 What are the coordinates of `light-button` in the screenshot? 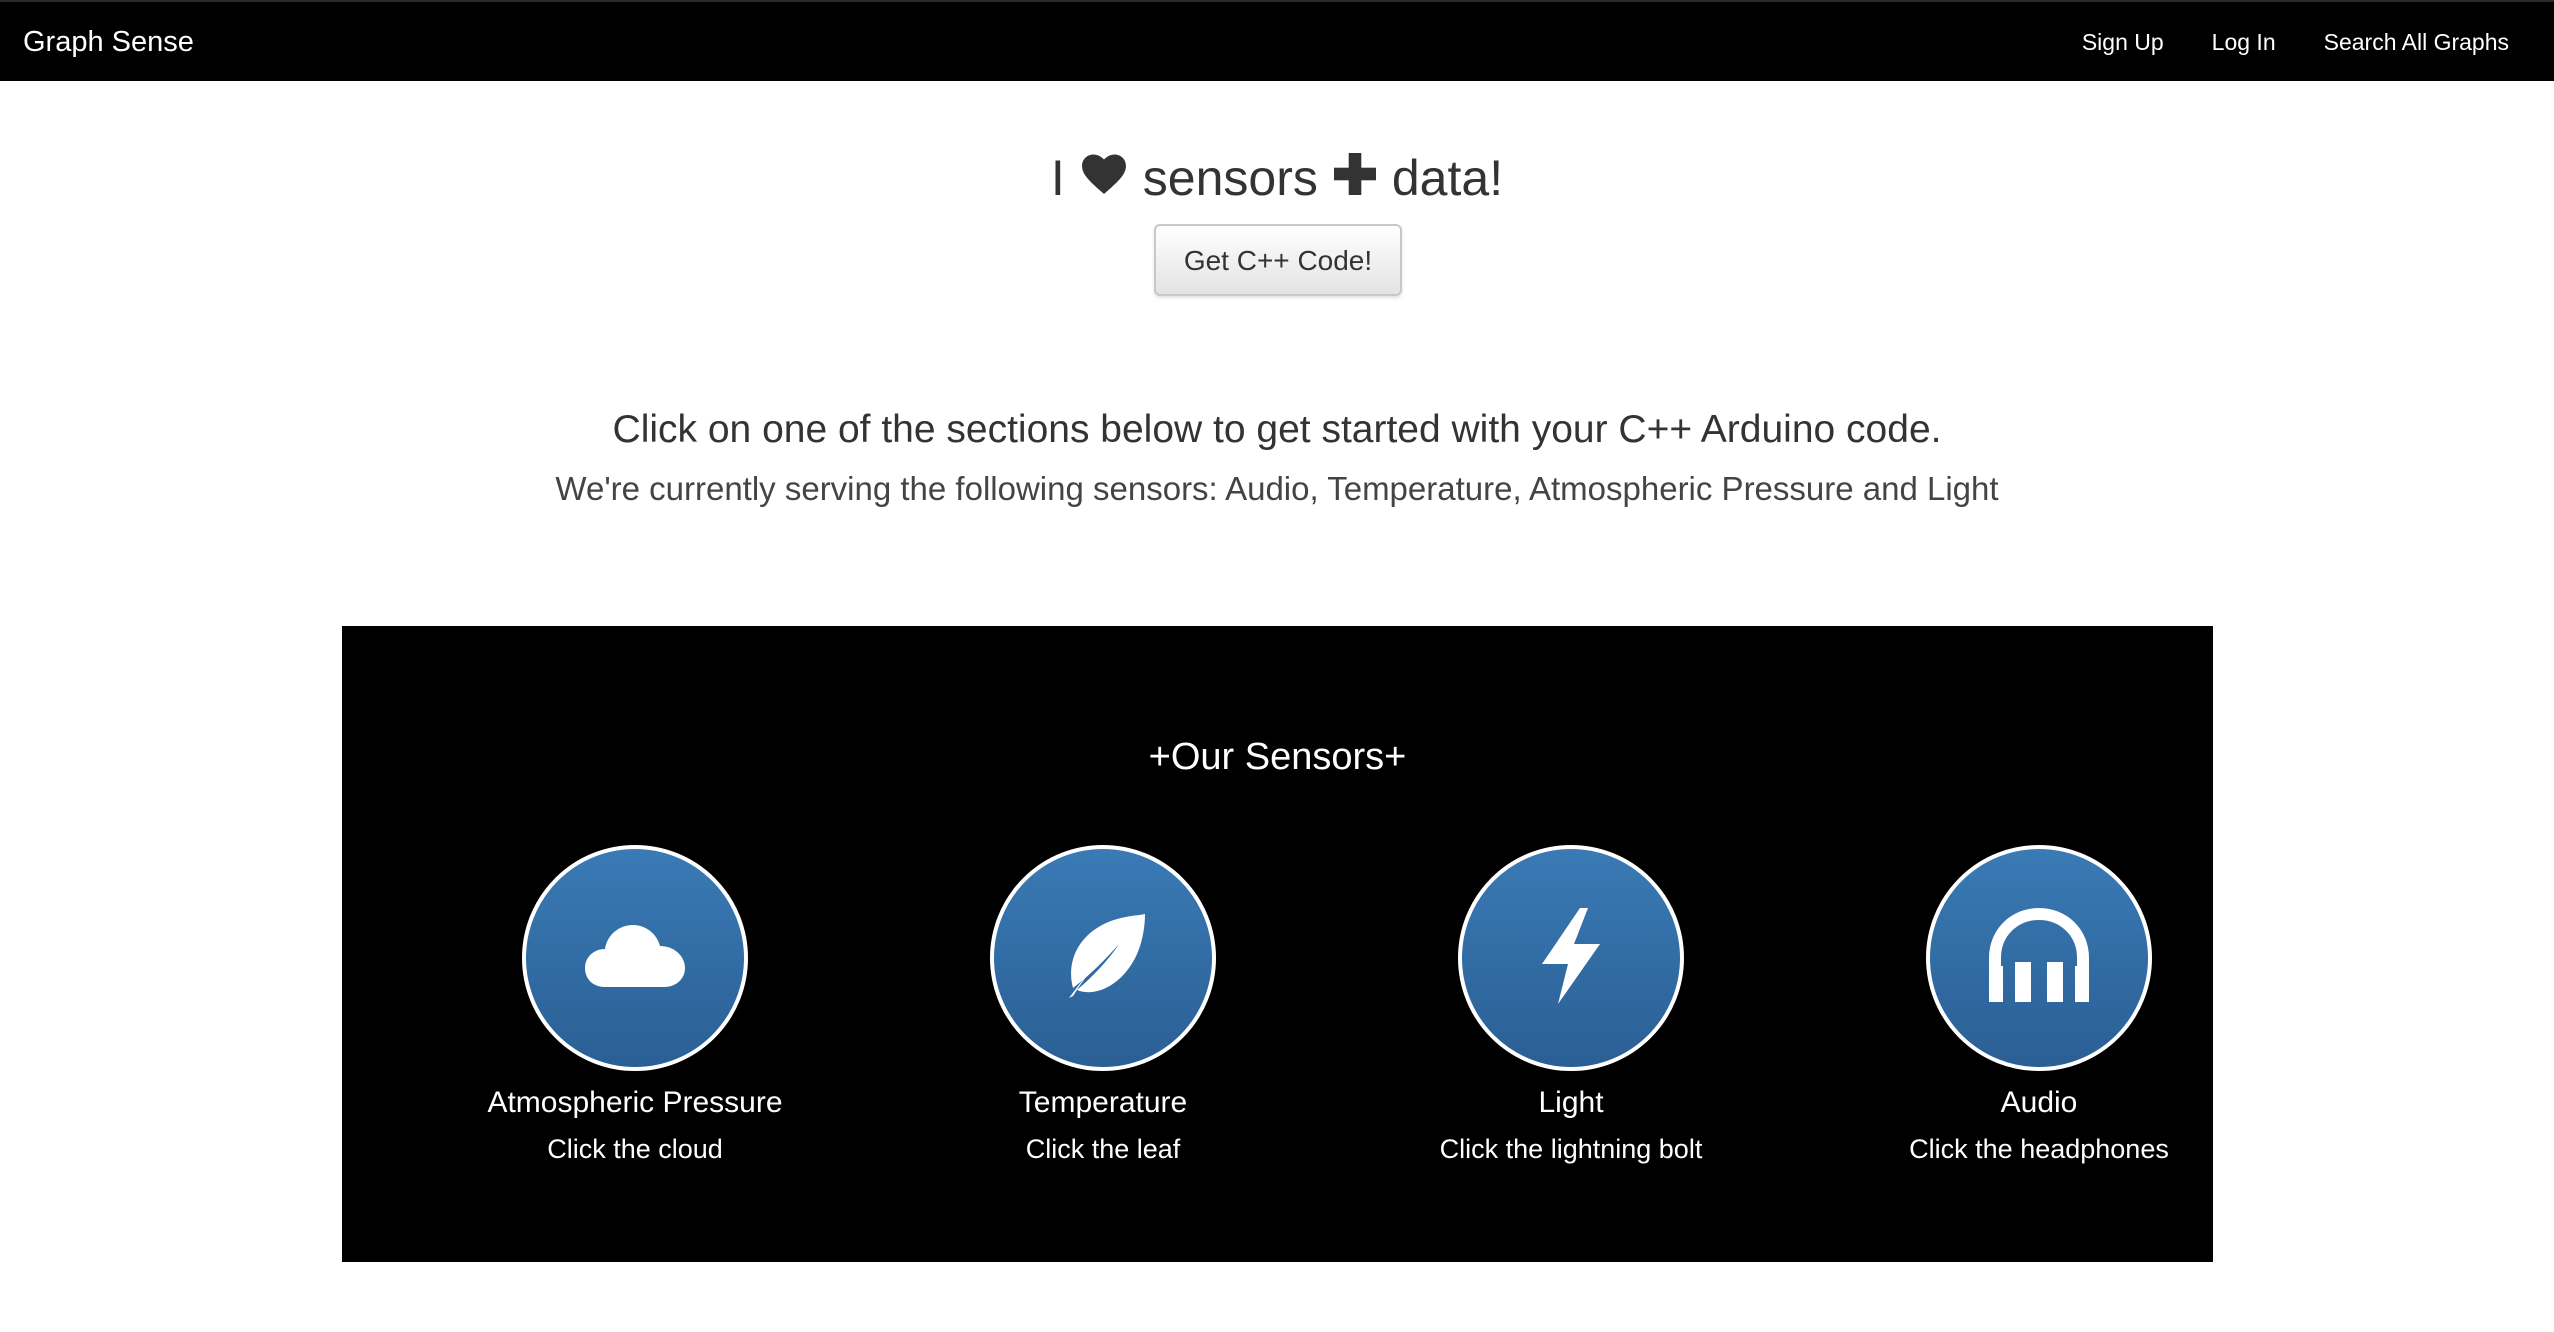 It's located at (1571, 958).